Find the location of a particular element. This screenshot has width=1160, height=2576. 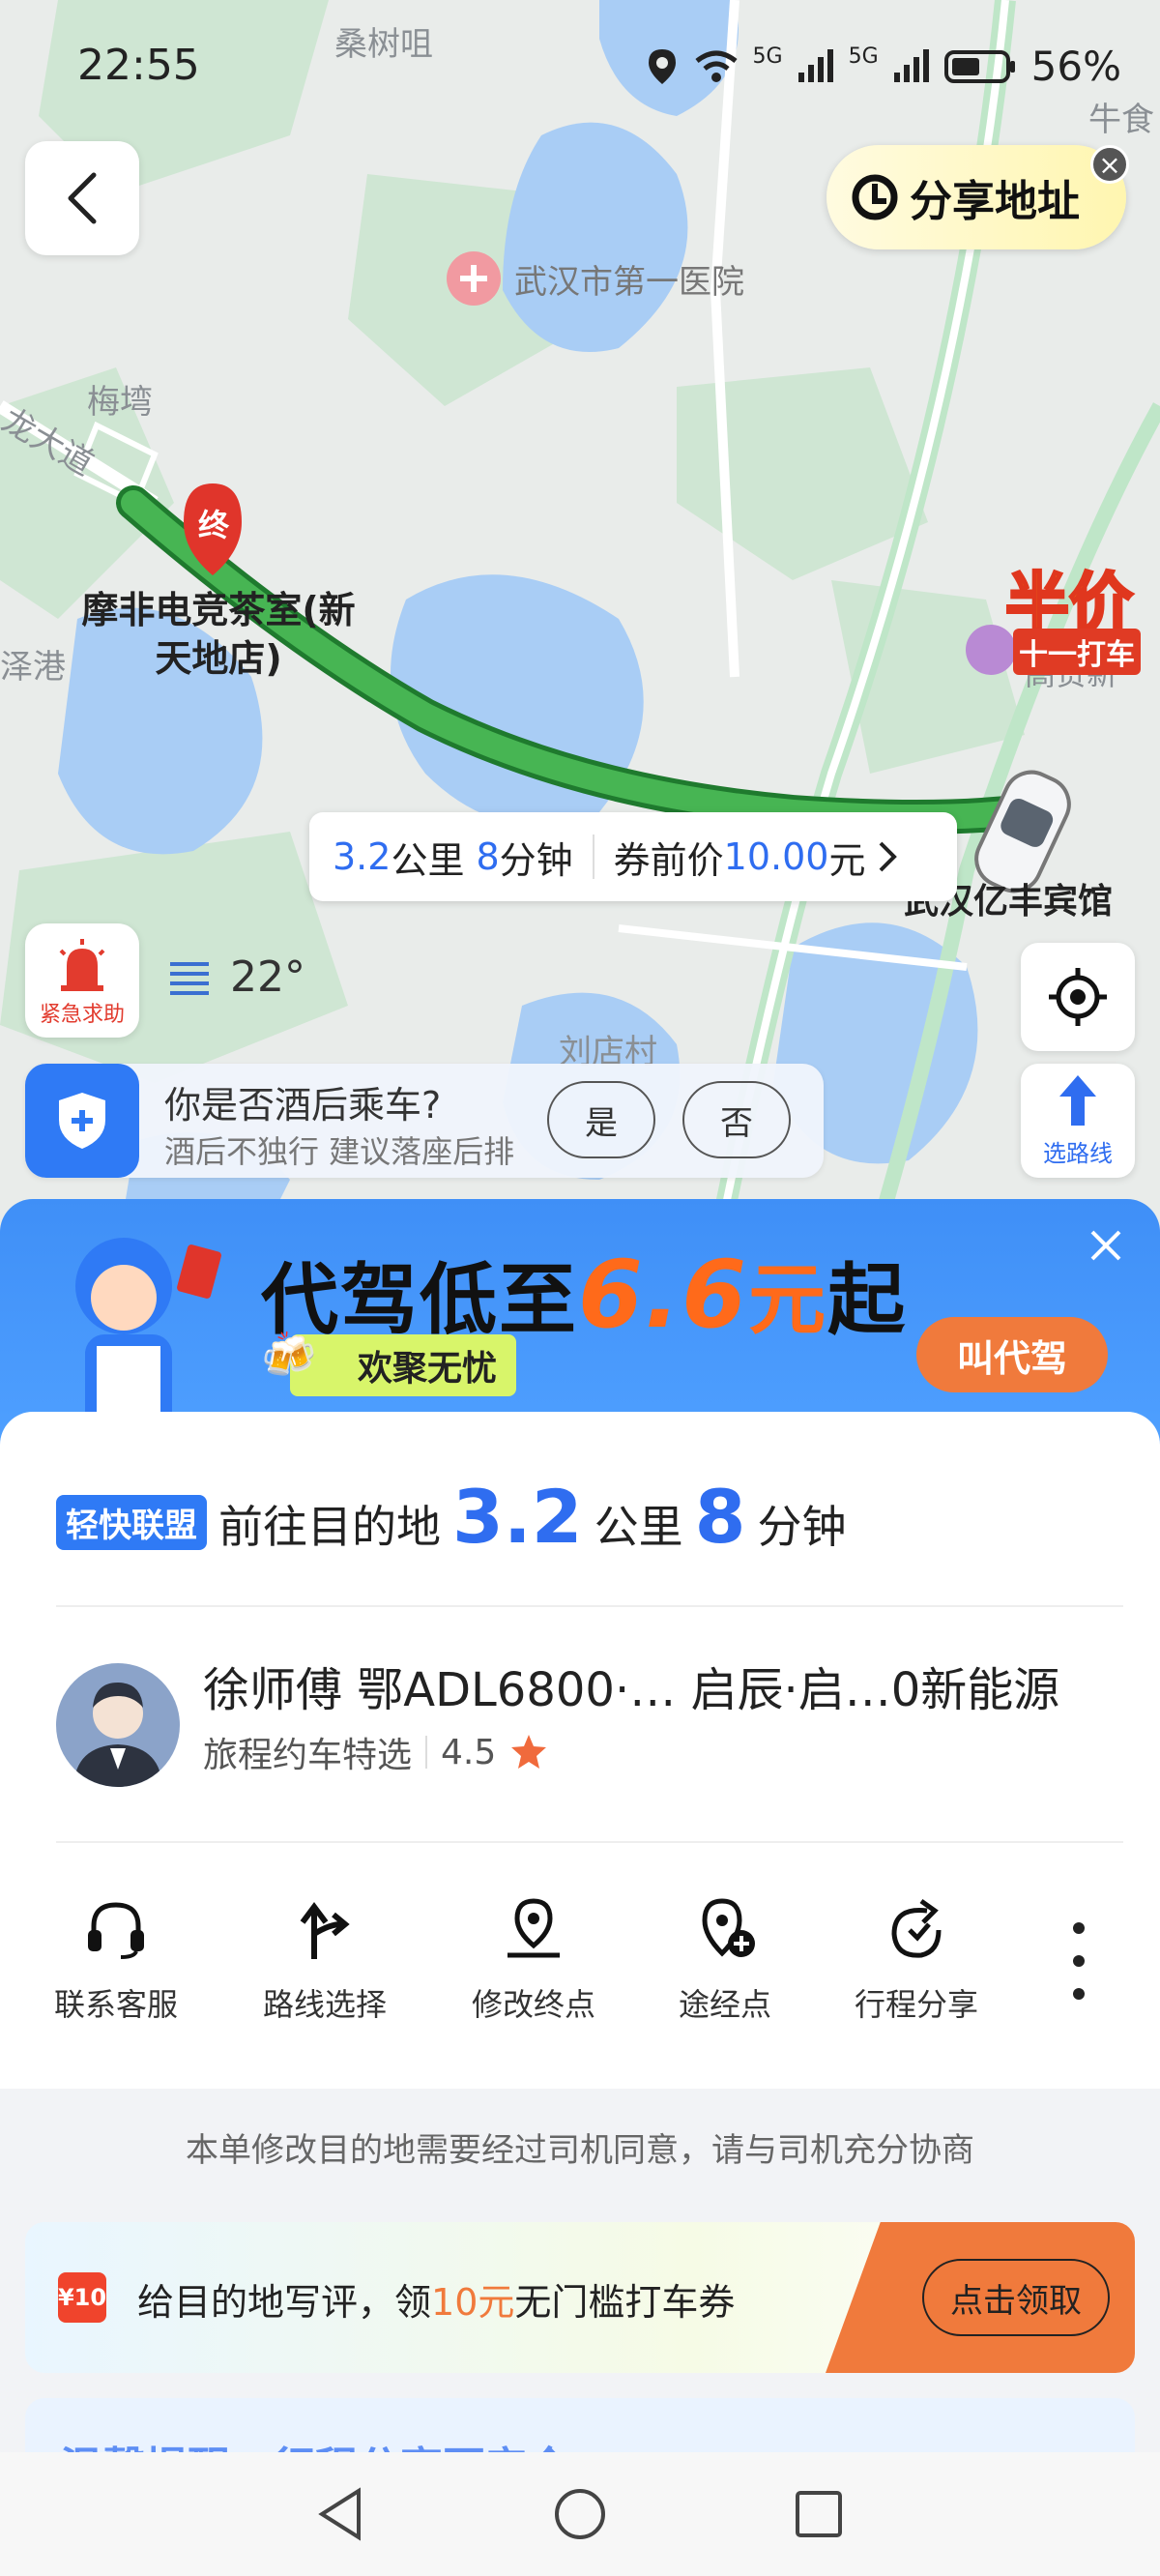

action-waypoint: 途经点 is located at coordinates (725, 1960).